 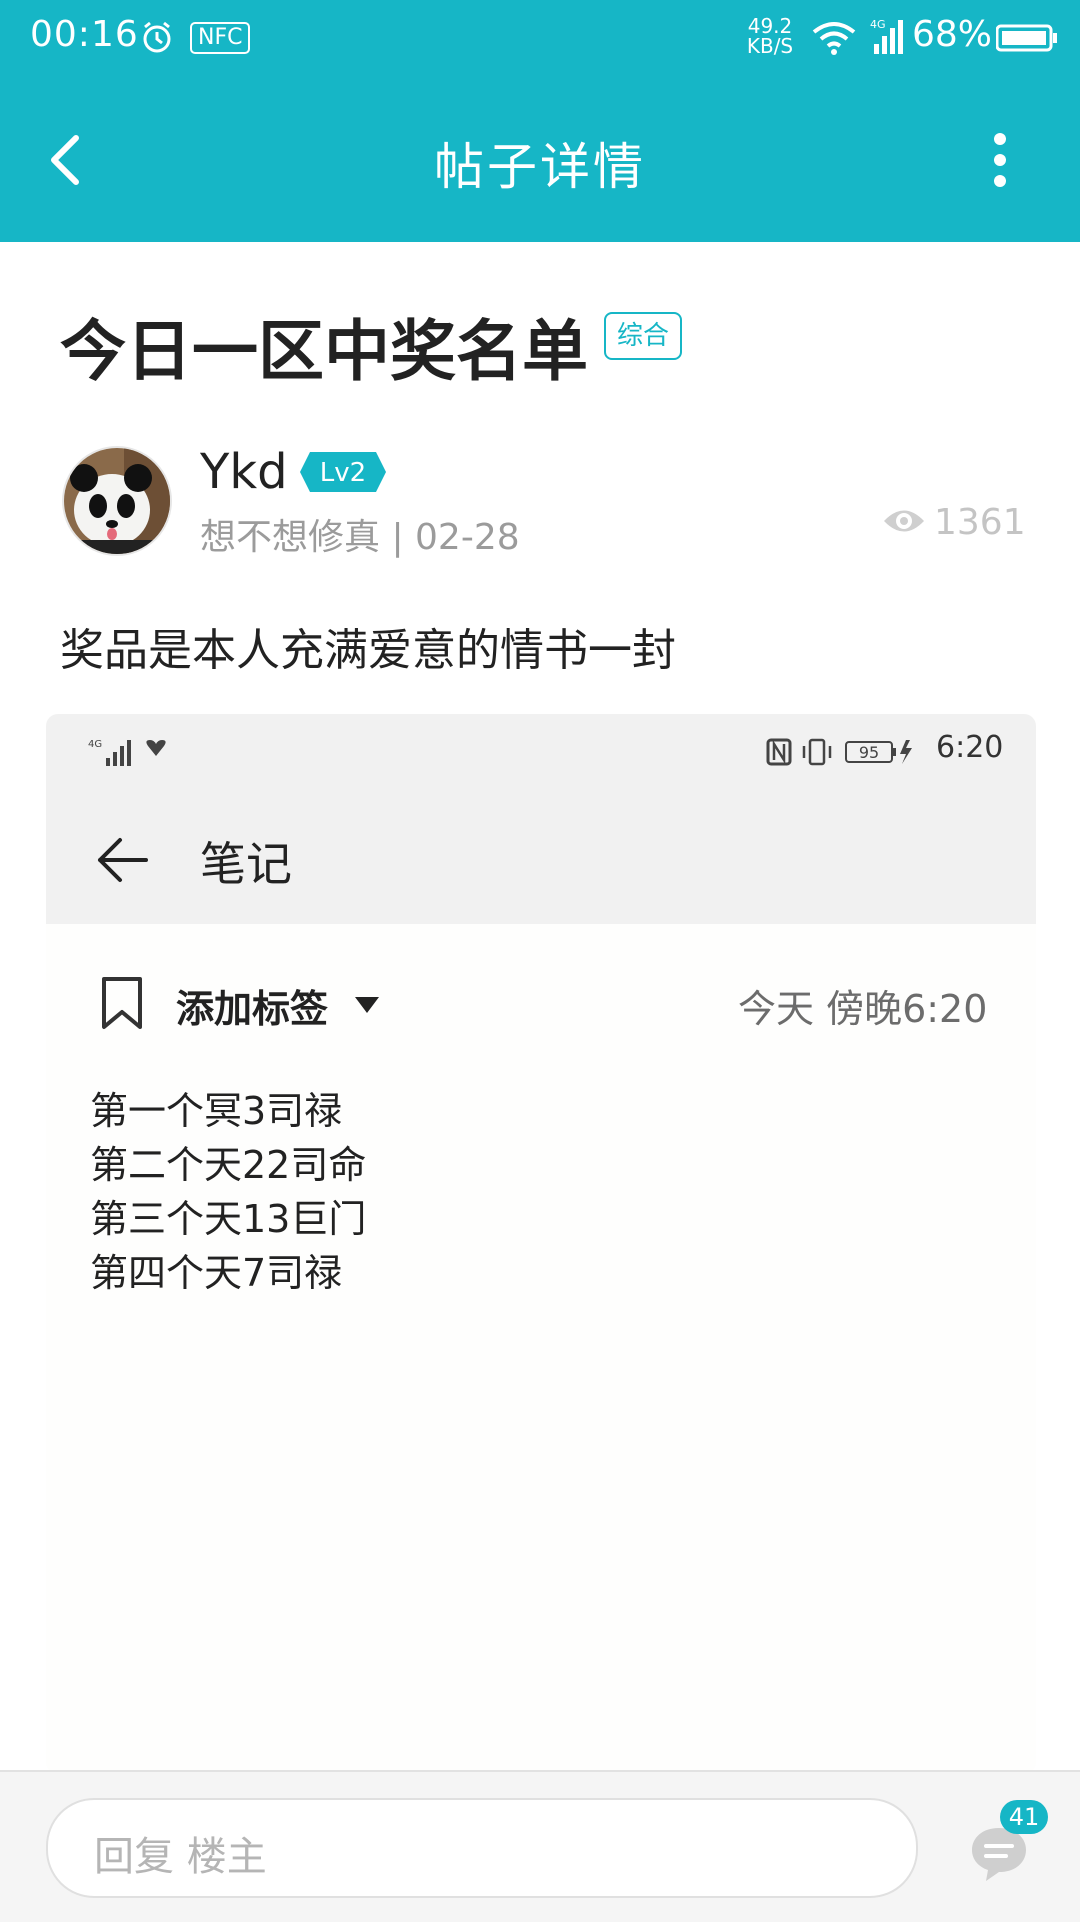 I want to click on level-badge: Lv2, so click(x=343, y=472).